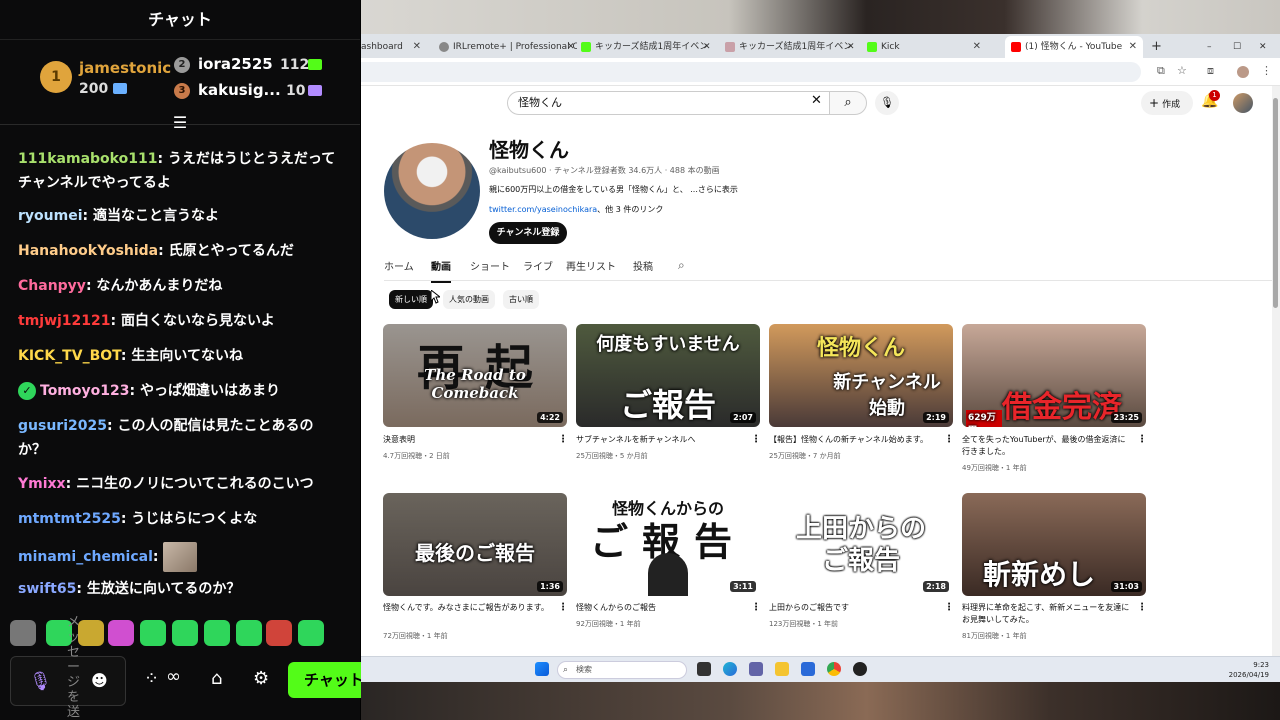  I want to click on clear-search-icon: ✕, so click(816, 100).